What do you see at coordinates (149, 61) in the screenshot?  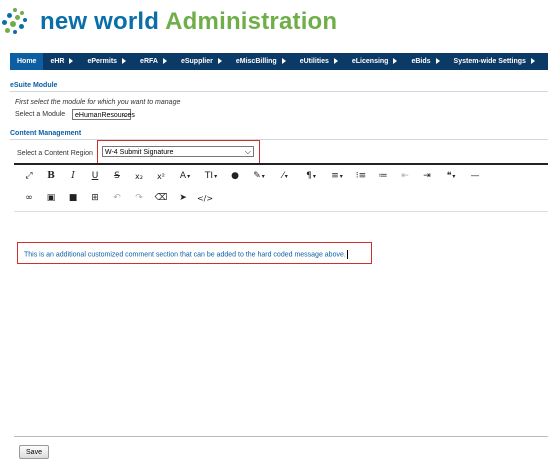 I see `nav-label: eRFA` at bounding box center [149, 61].